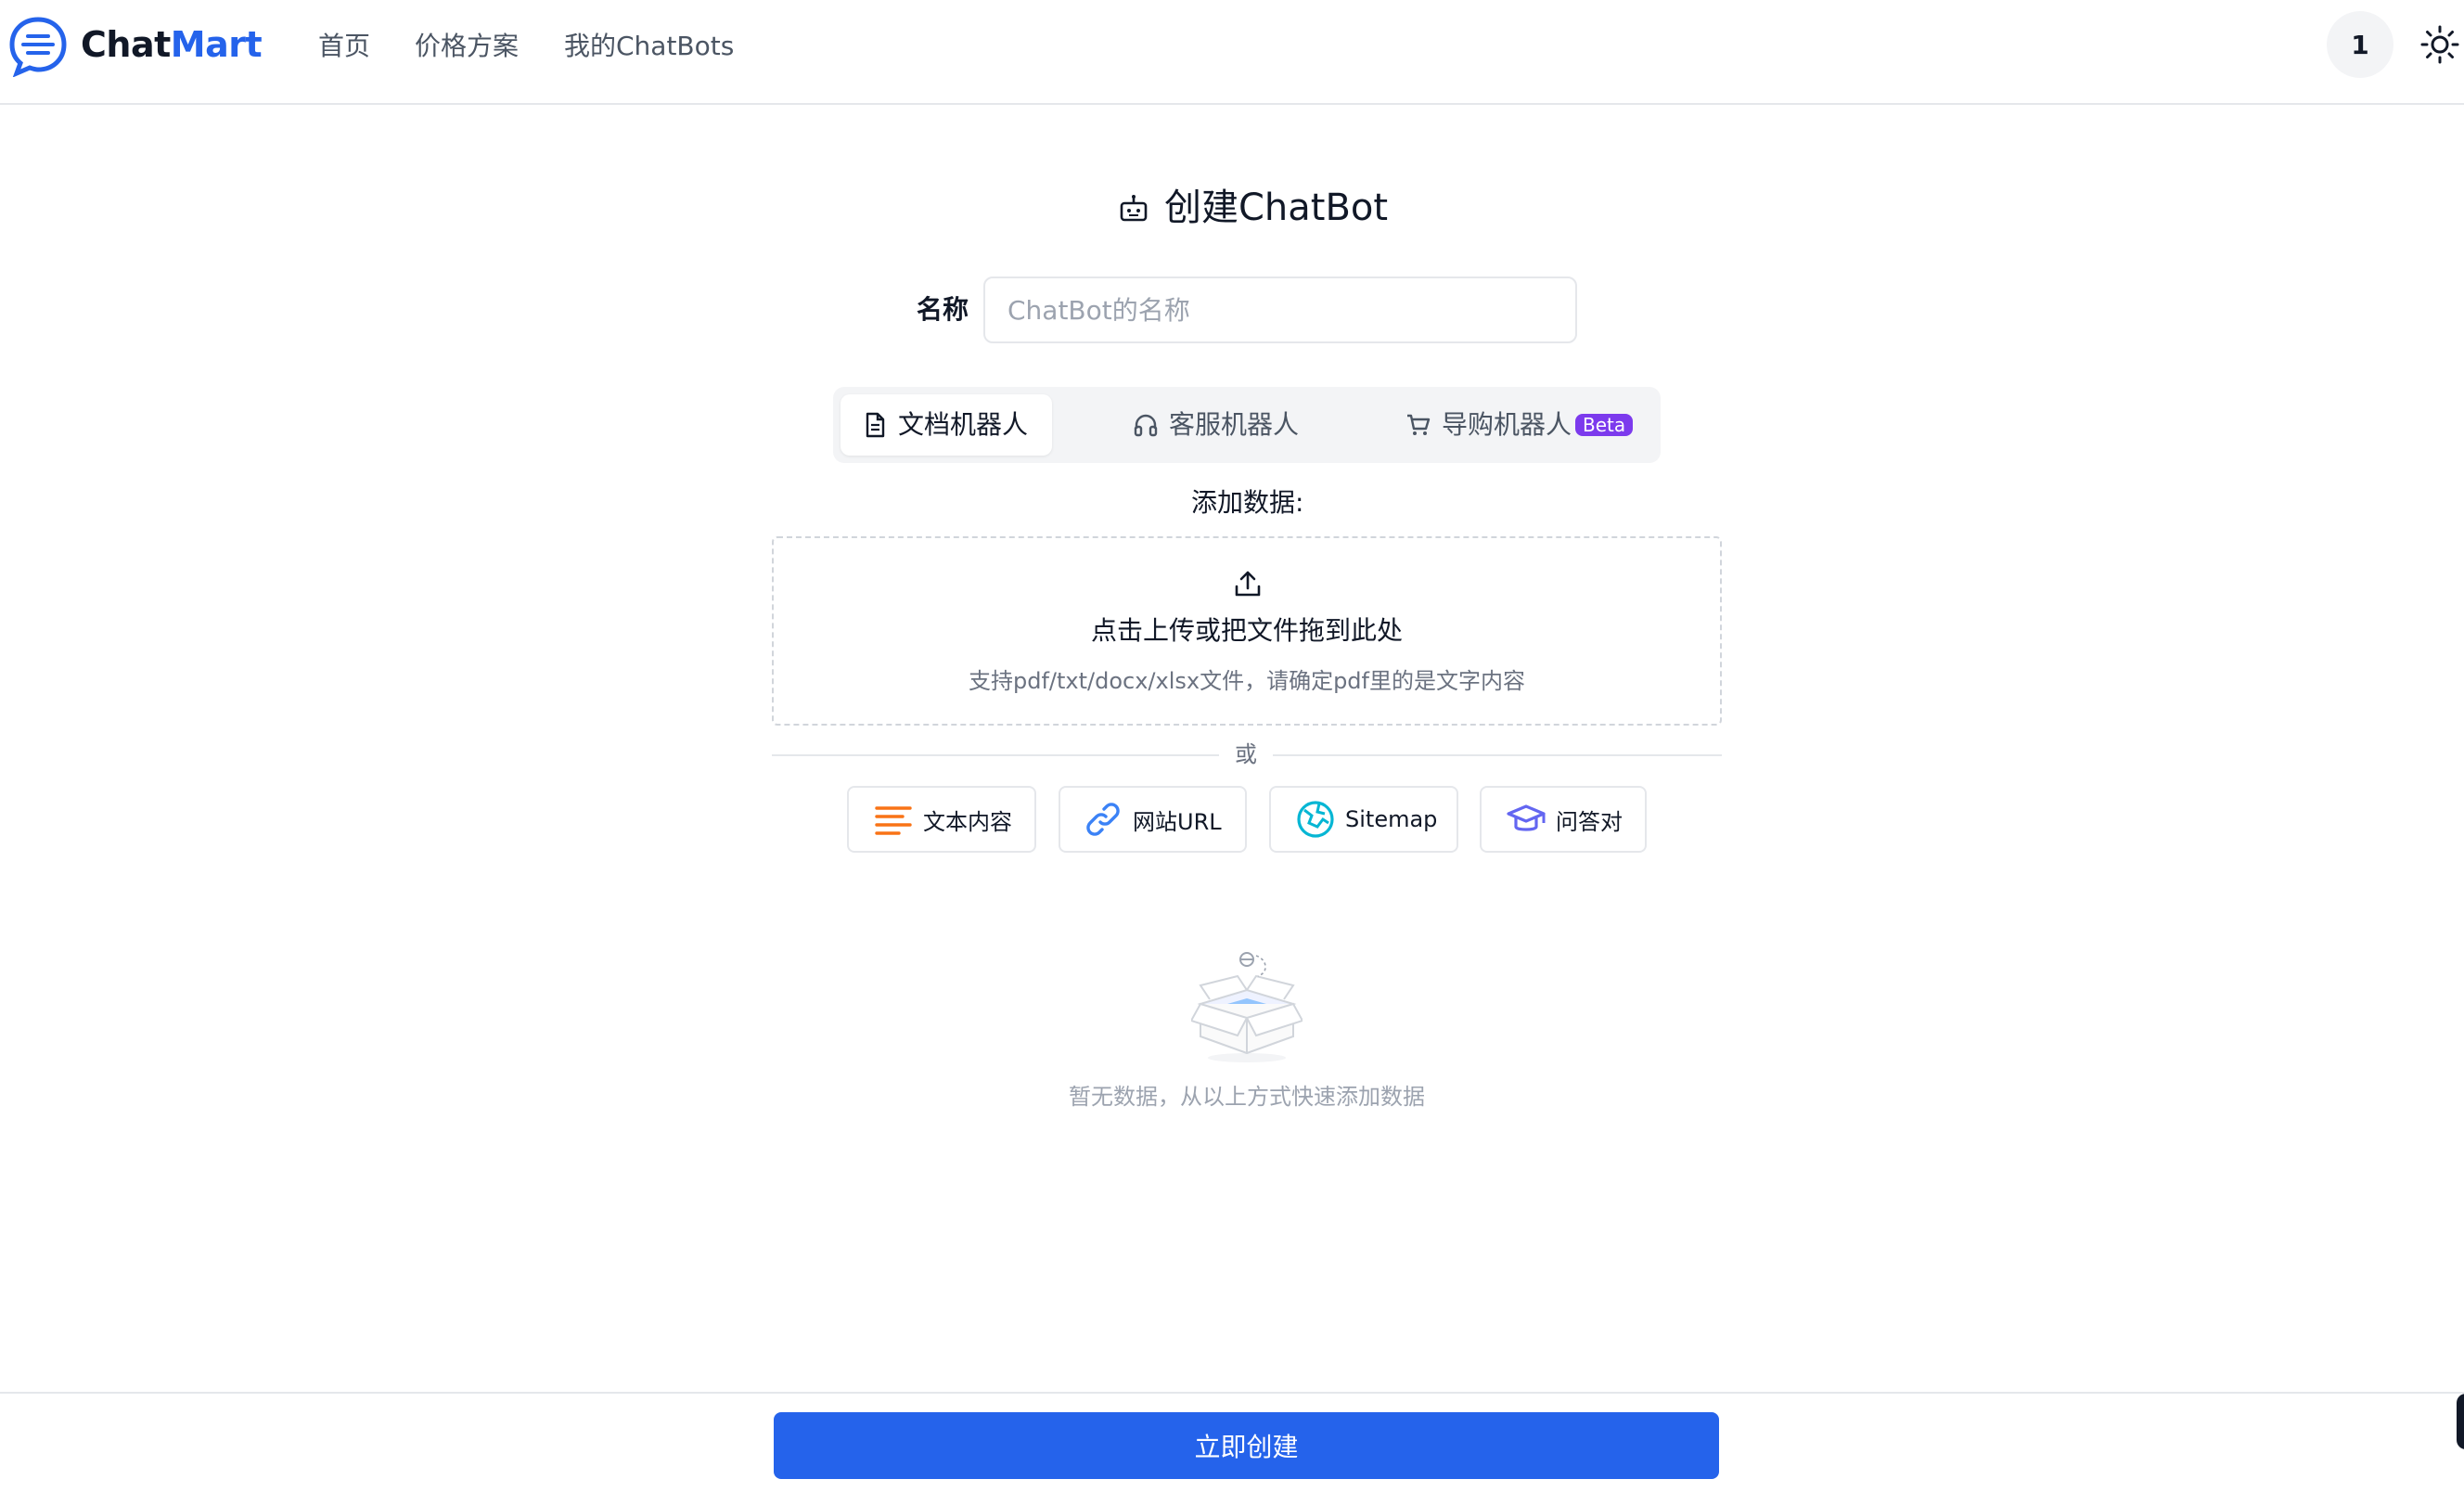  Describe the element at coordinates (1247, 503) in the screenshot. I see `add-data-label: 添加数据:` at that location.